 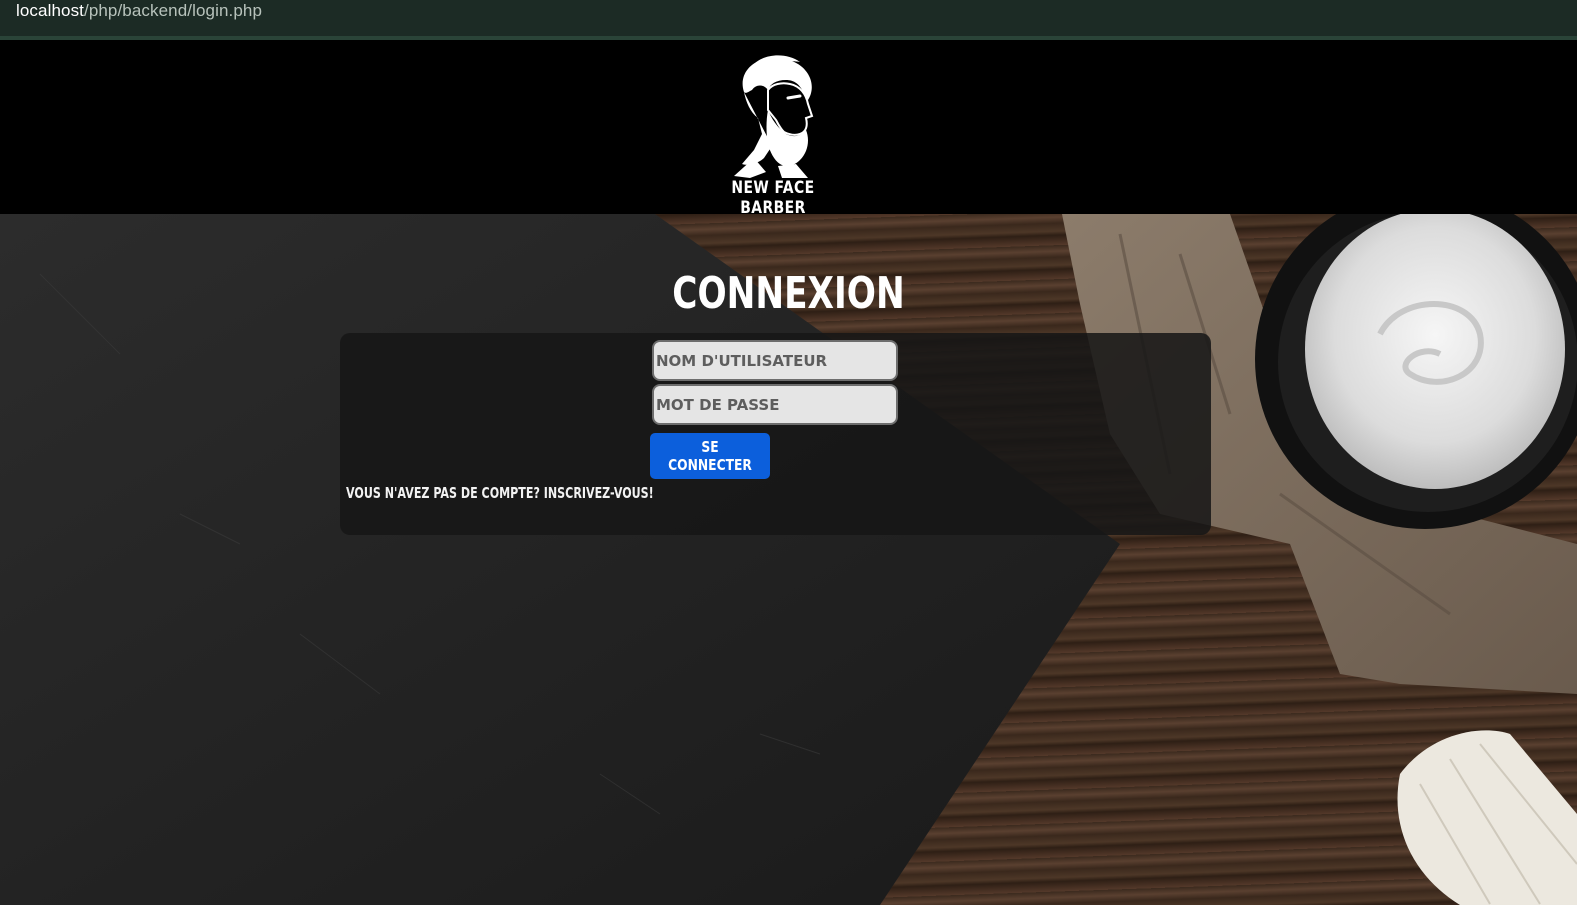 I want to click on brand-name: NEW FACE BARBER, so click(x=773, y=198).